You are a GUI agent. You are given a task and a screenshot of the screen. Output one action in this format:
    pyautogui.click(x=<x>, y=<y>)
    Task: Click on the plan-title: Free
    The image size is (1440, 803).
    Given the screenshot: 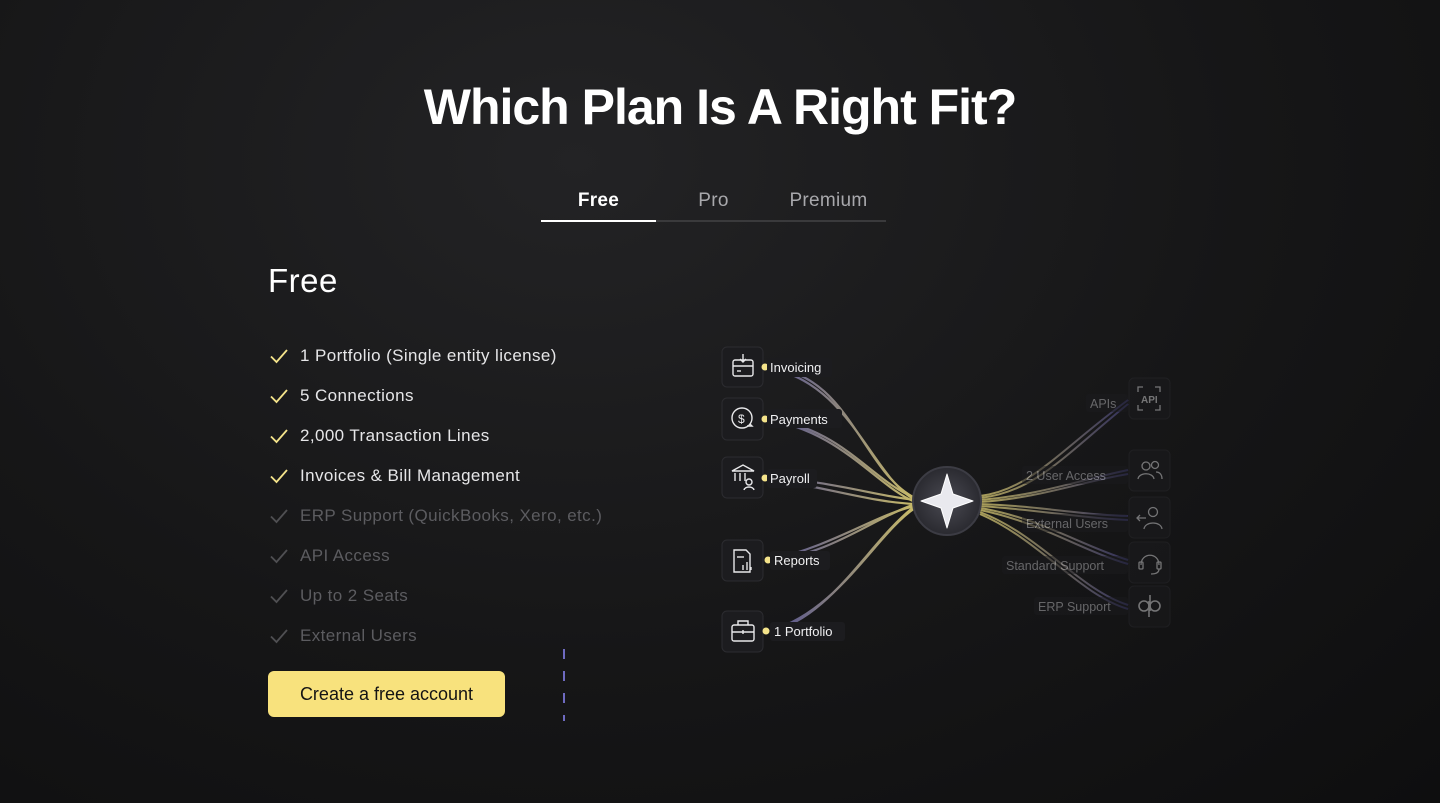 What is the action you would take?
    pyautogui.click(x=303, y=280)
    